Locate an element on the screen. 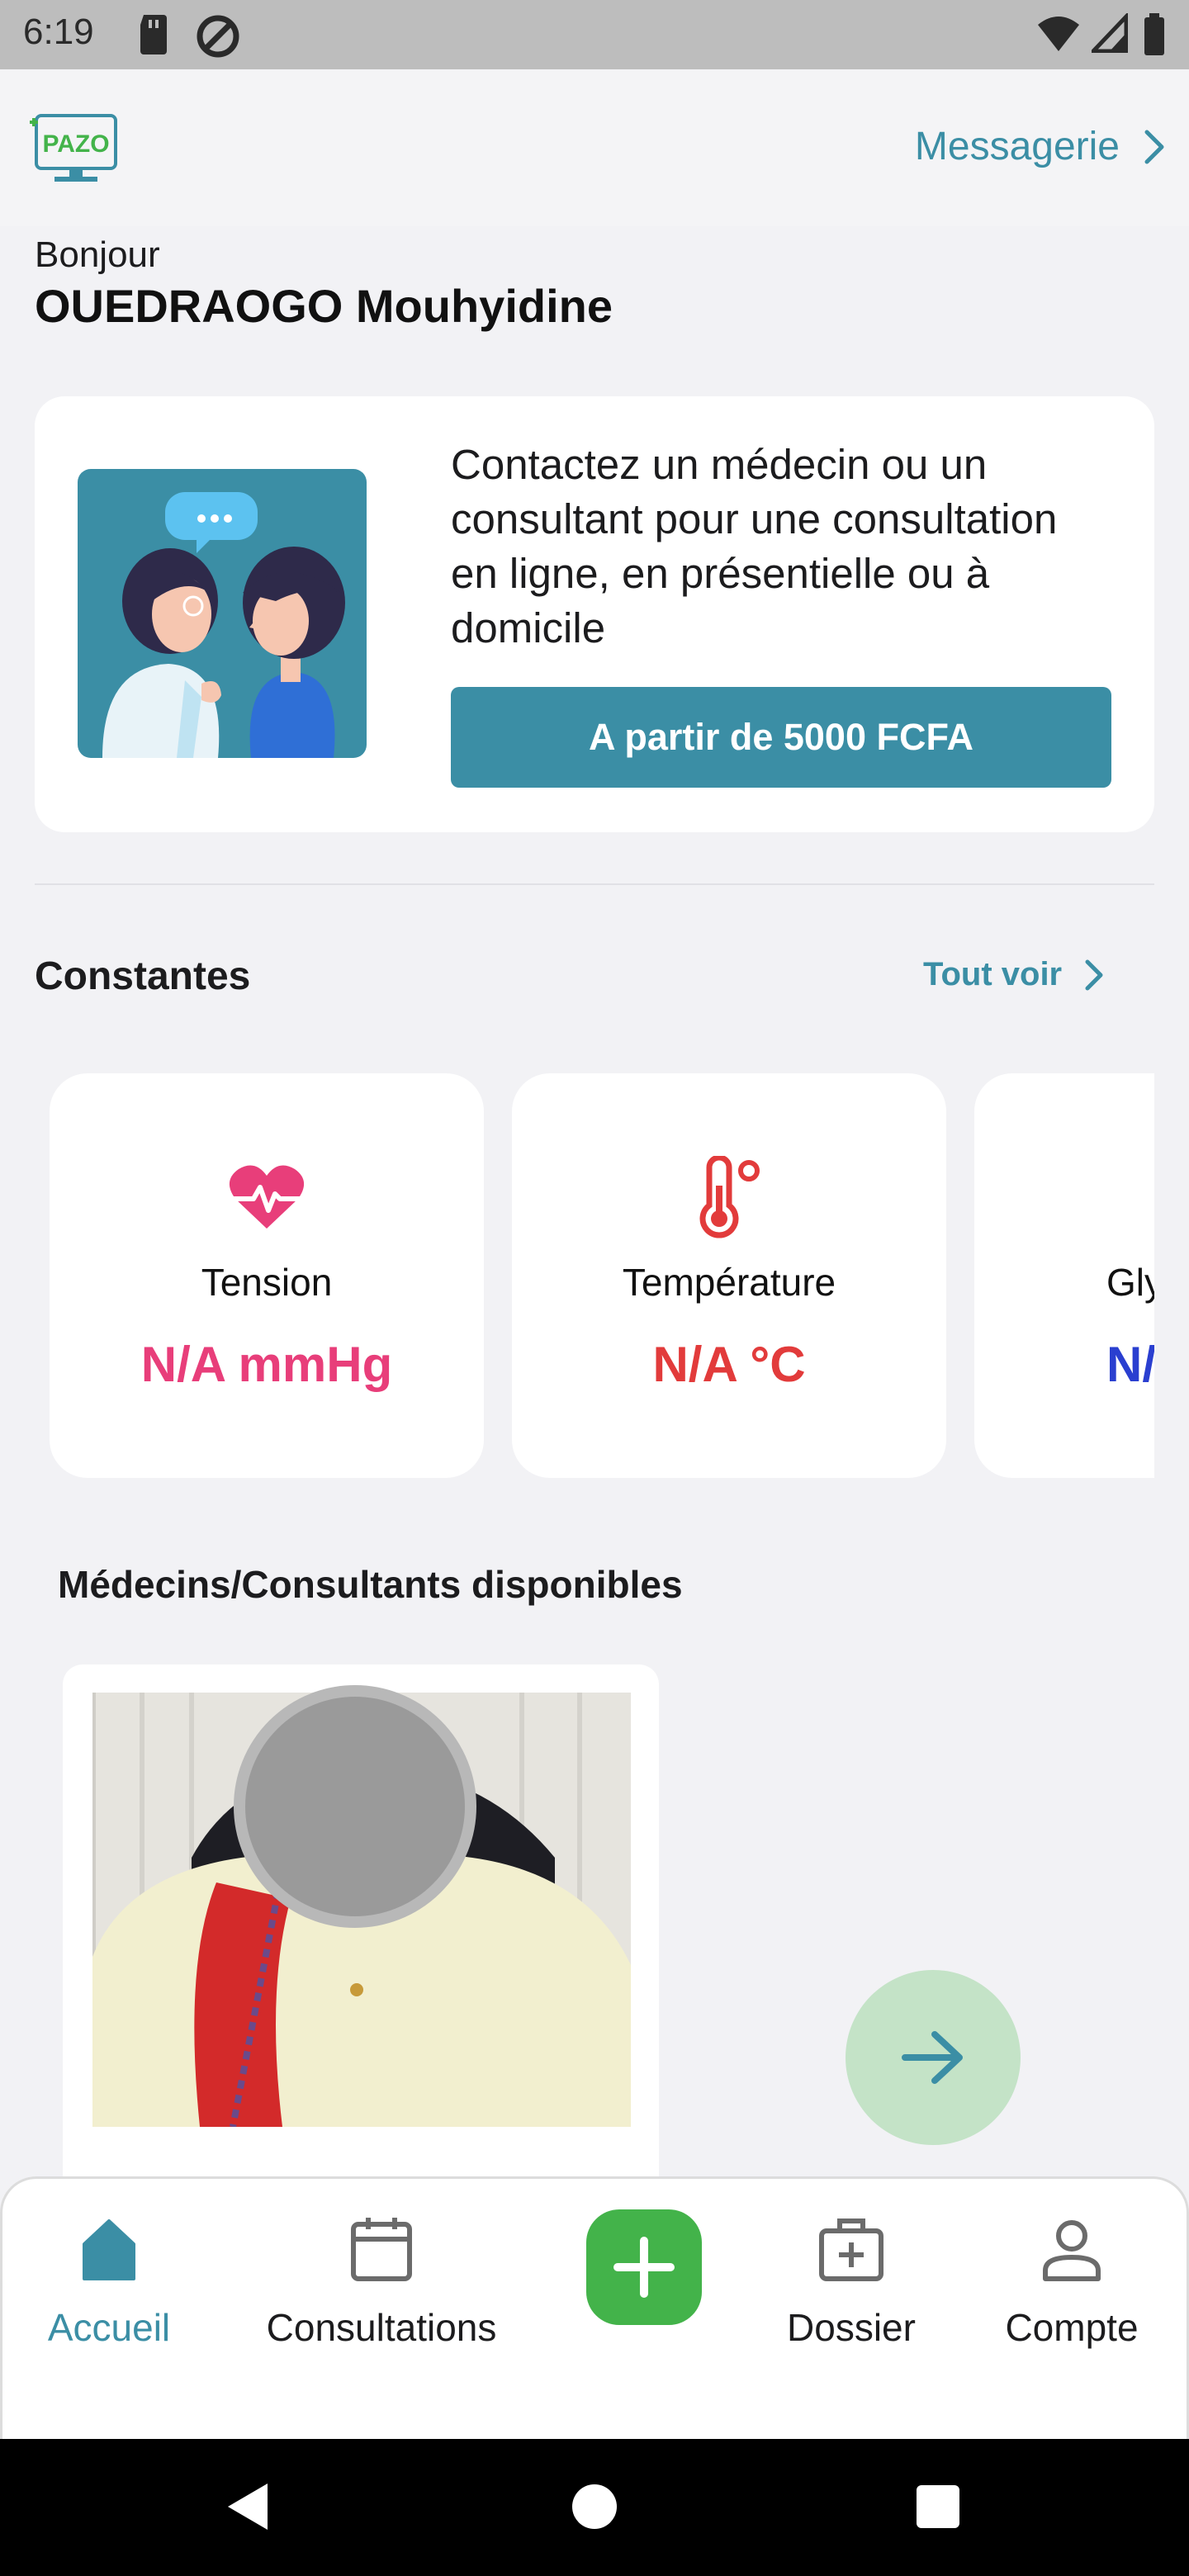 The height and width of the screenshot is (2576, 1189). nav-item-accueil: Accueil is located at coordinates (109, 2281).